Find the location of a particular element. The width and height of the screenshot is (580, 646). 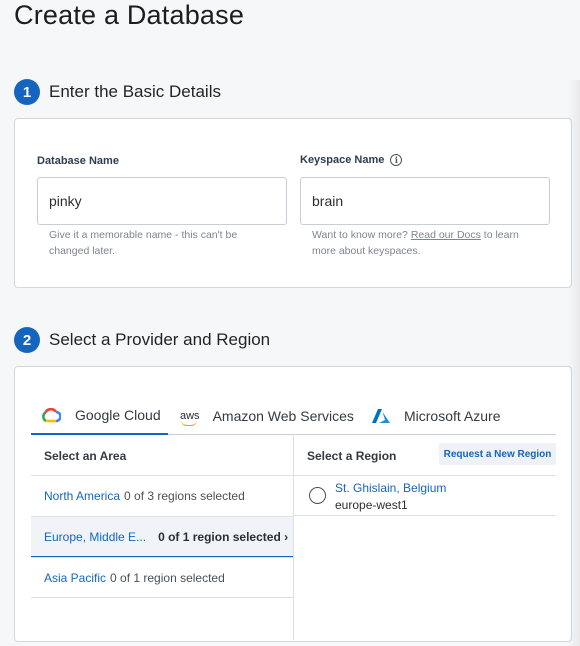

docs-link: Read our Docs is located at coordinates (446, 235).